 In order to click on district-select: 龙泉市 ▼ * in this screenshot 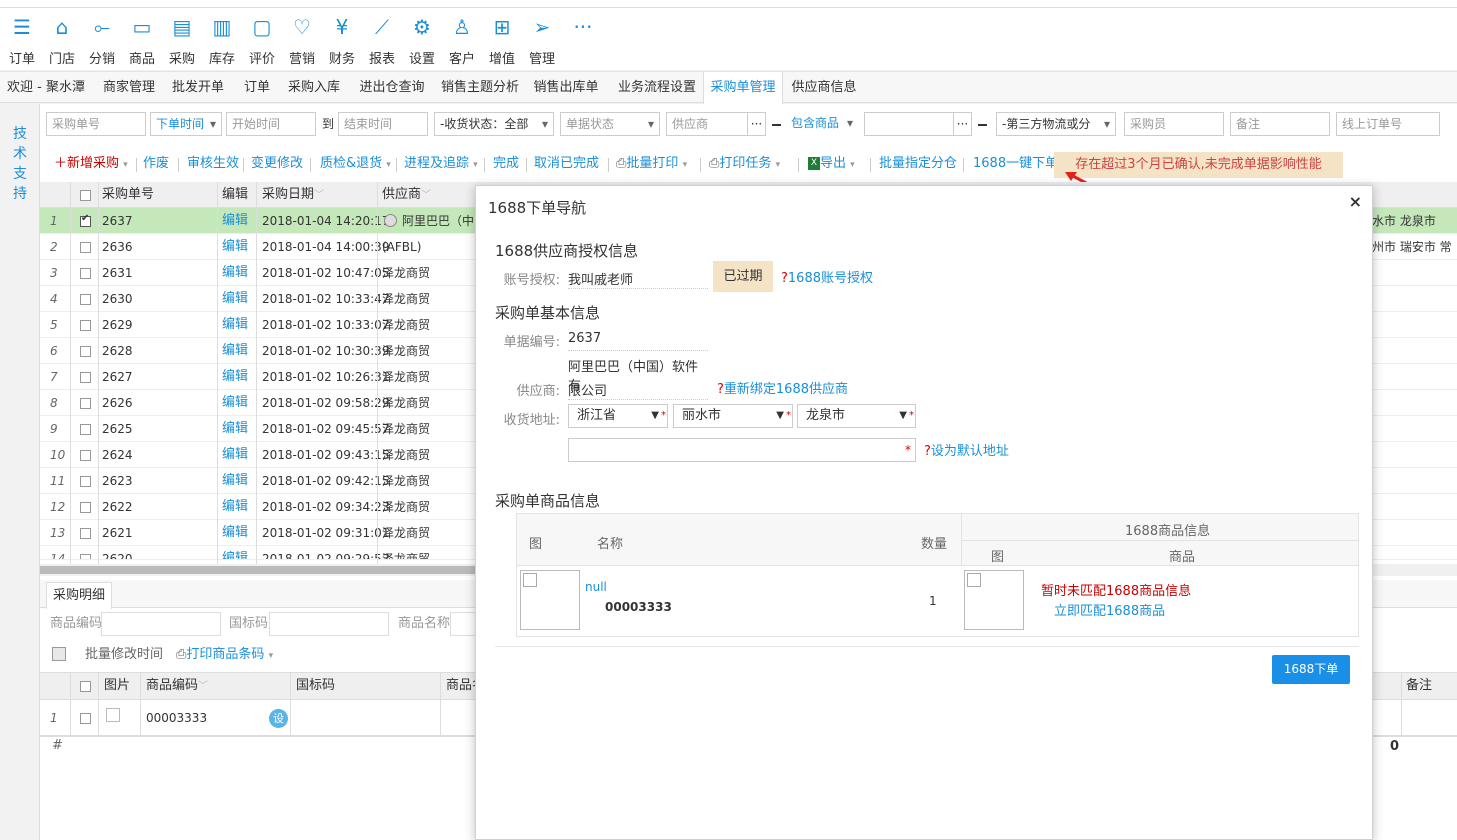, I will do `click(856, 416)`.